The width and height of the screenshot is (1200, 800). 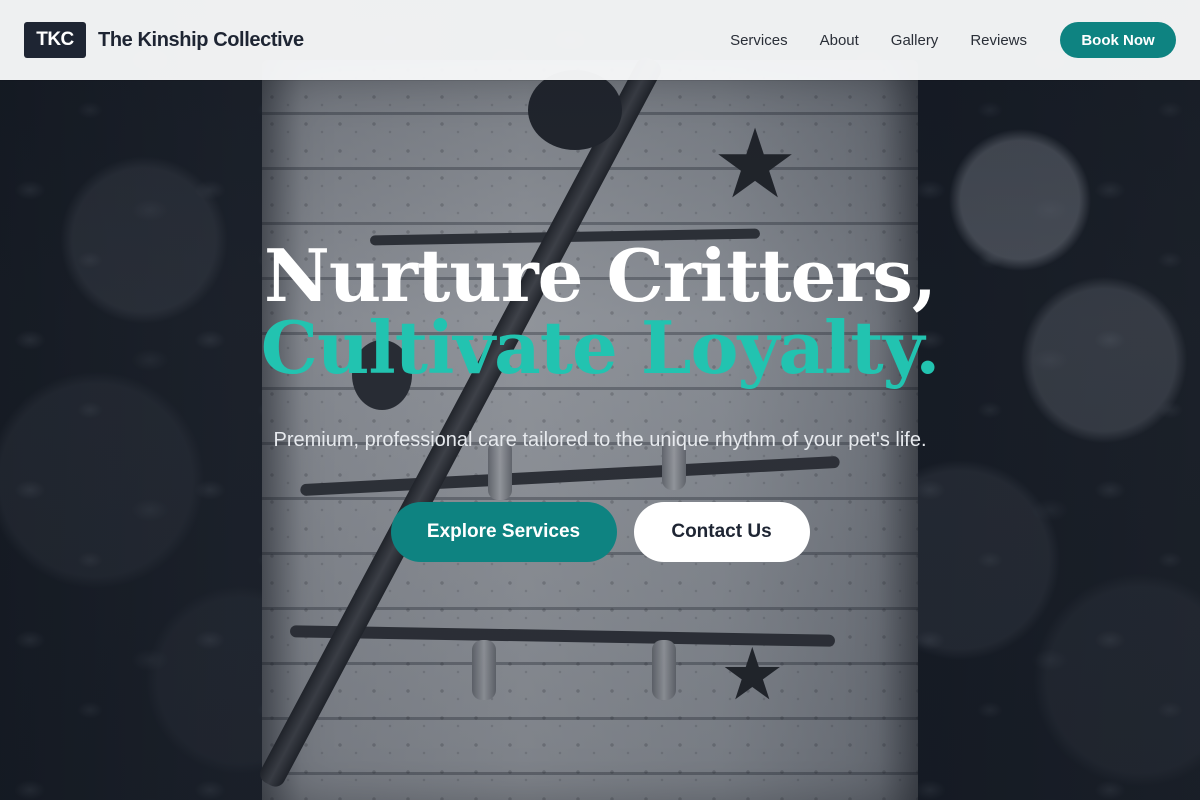 I want to click on logo: TKC, so click(x=55, y=40).